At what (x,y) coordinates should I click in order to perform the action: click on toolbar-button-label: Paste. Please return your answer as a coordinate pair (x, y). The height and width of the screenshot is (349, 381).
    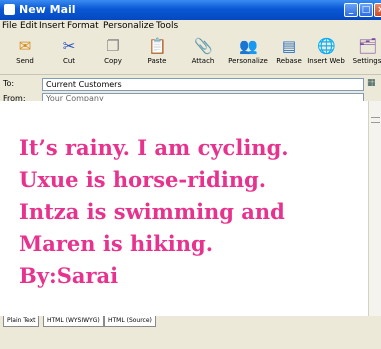
    Looking at the image, I should click on (157, 61).